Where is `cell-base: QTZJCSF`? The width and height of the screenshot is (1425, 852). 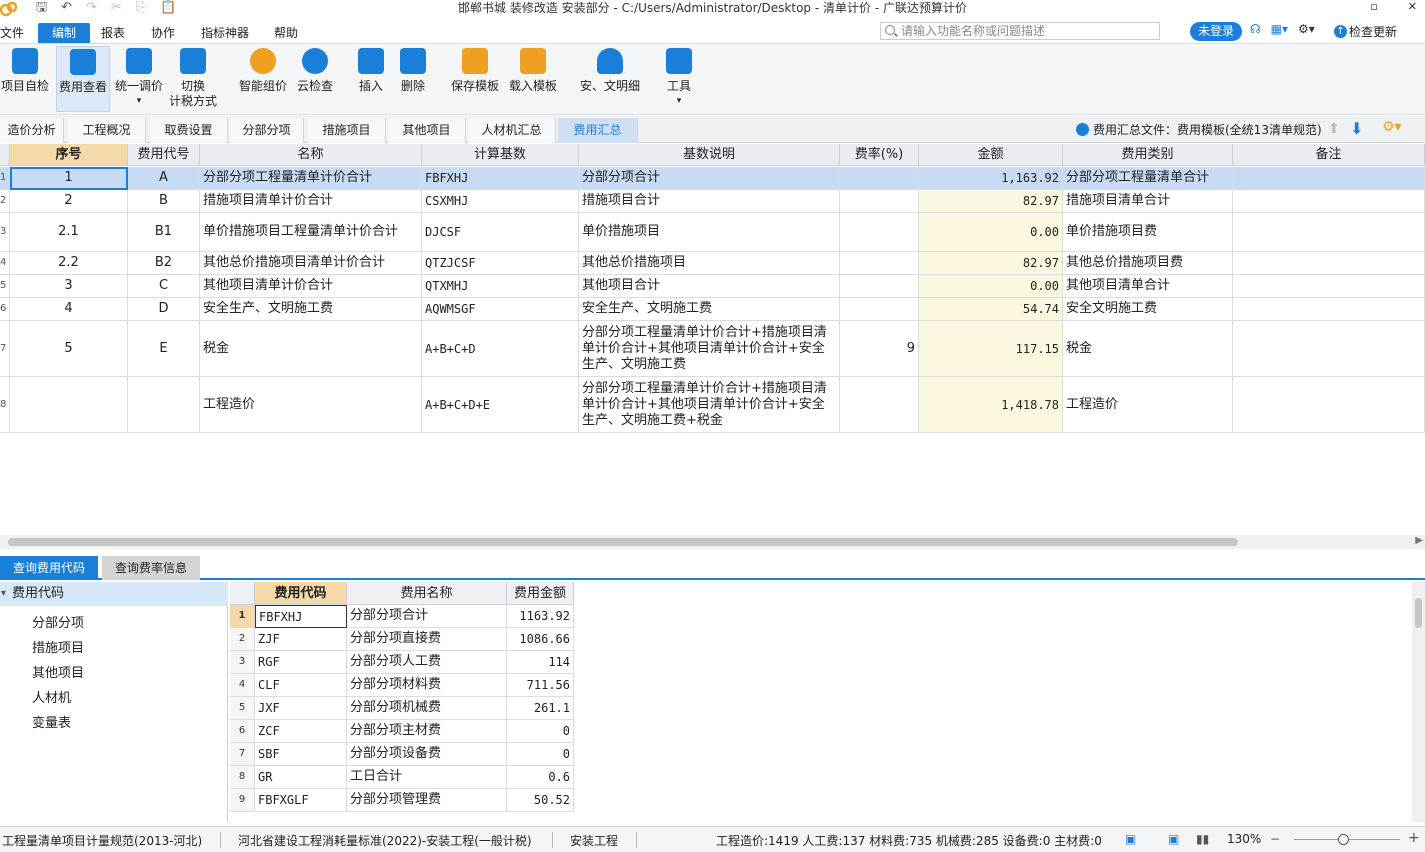 cell-base: QTZJCSF is located at coordinates (500, 263).